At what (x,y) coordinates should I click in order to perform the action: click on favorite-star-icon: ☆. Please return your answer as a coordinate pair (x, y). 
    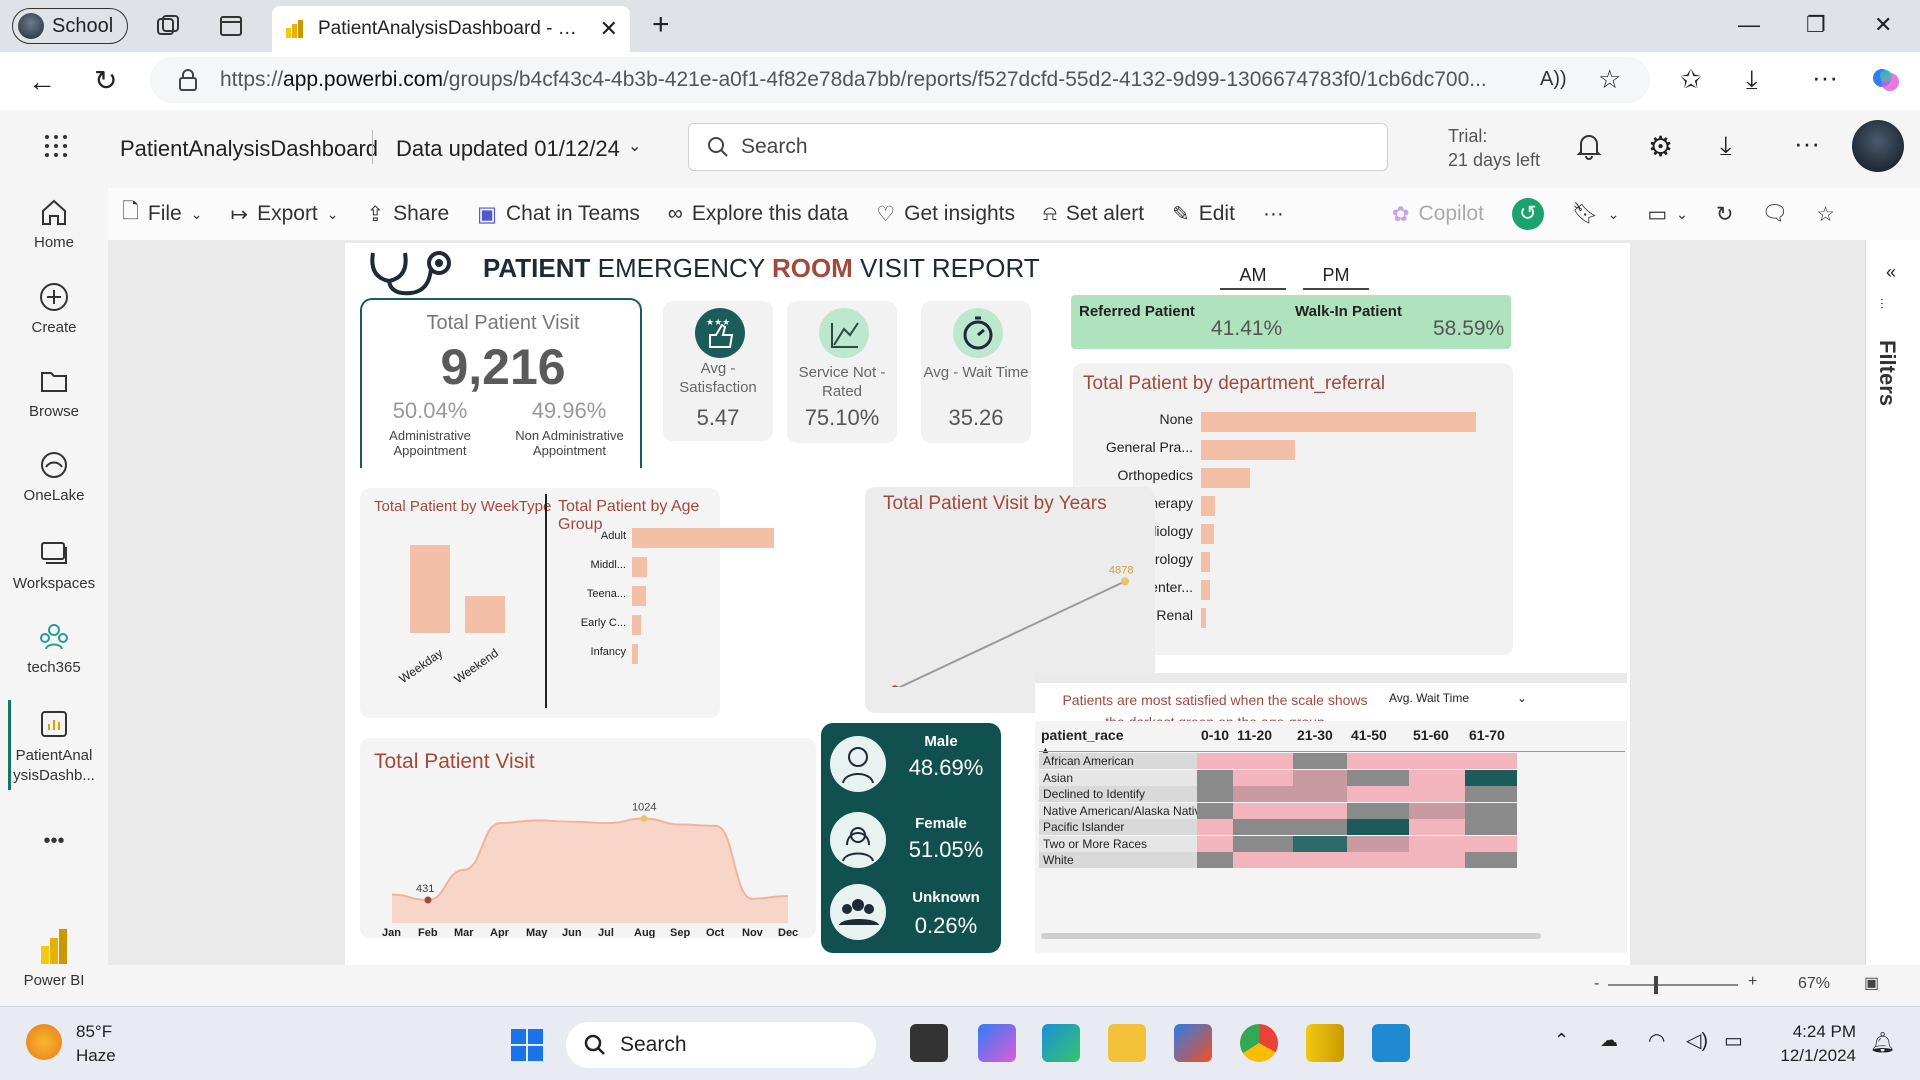
    Looking at the image, I should click on (1609, 79).